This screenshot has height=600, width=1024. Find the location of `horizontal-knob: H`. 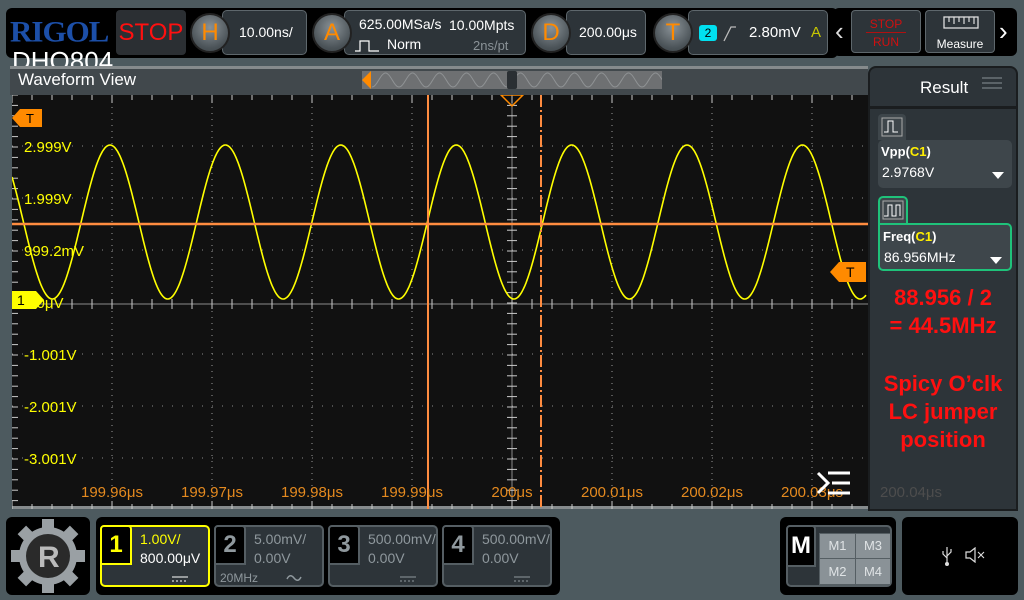

horizontal-knob: H is located at coordinates (210, 33).